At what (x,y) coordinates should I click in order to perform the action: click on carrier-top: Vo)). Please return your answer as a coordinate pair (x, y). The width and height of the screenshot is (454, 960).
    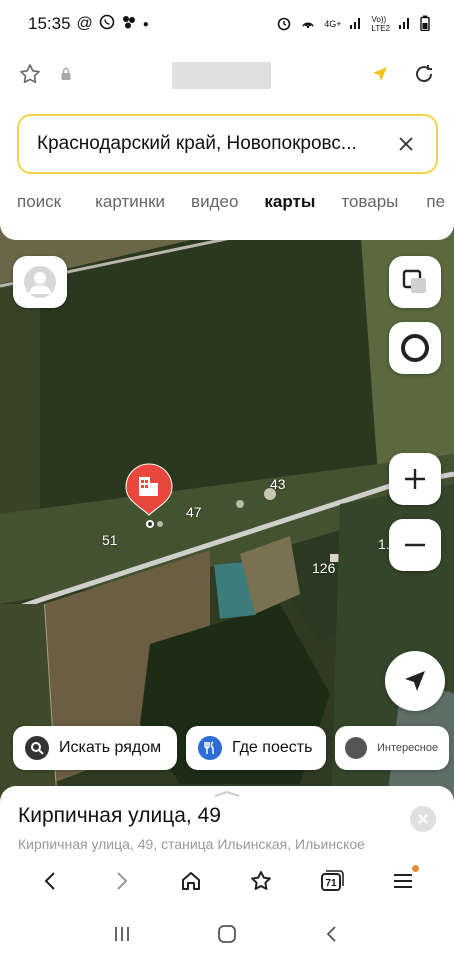
    Looking at the image, I should click on (379, 19).